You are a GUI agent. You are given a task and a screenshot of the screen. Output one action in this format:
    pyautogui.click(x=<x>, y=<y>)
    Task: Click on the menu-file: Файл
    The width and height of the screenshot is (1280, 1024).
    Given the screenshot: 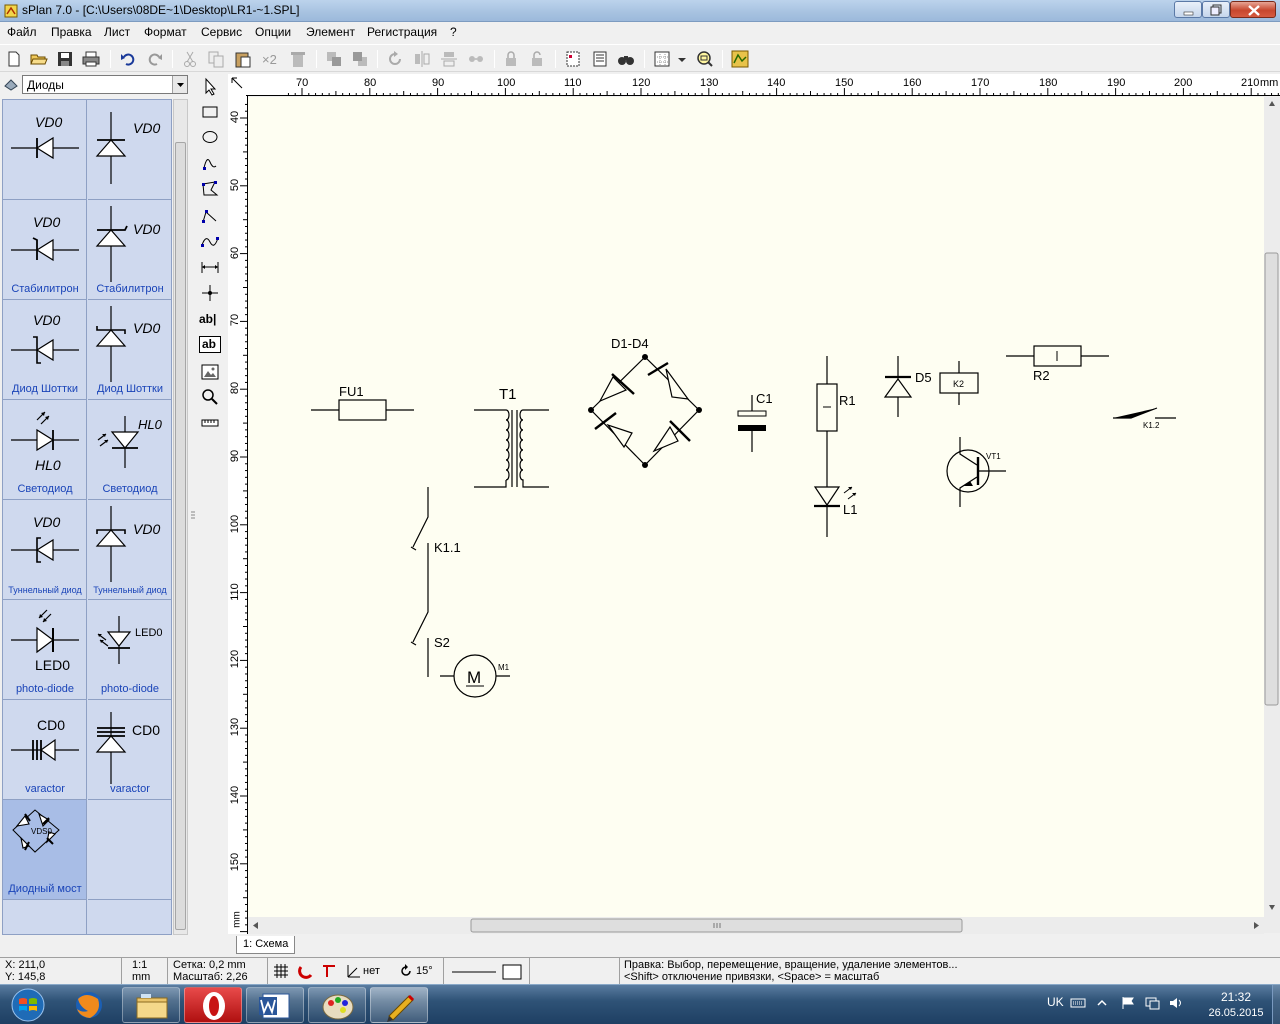 What is the action you would take?
    pyautogui.click(x=22, y=32)
    